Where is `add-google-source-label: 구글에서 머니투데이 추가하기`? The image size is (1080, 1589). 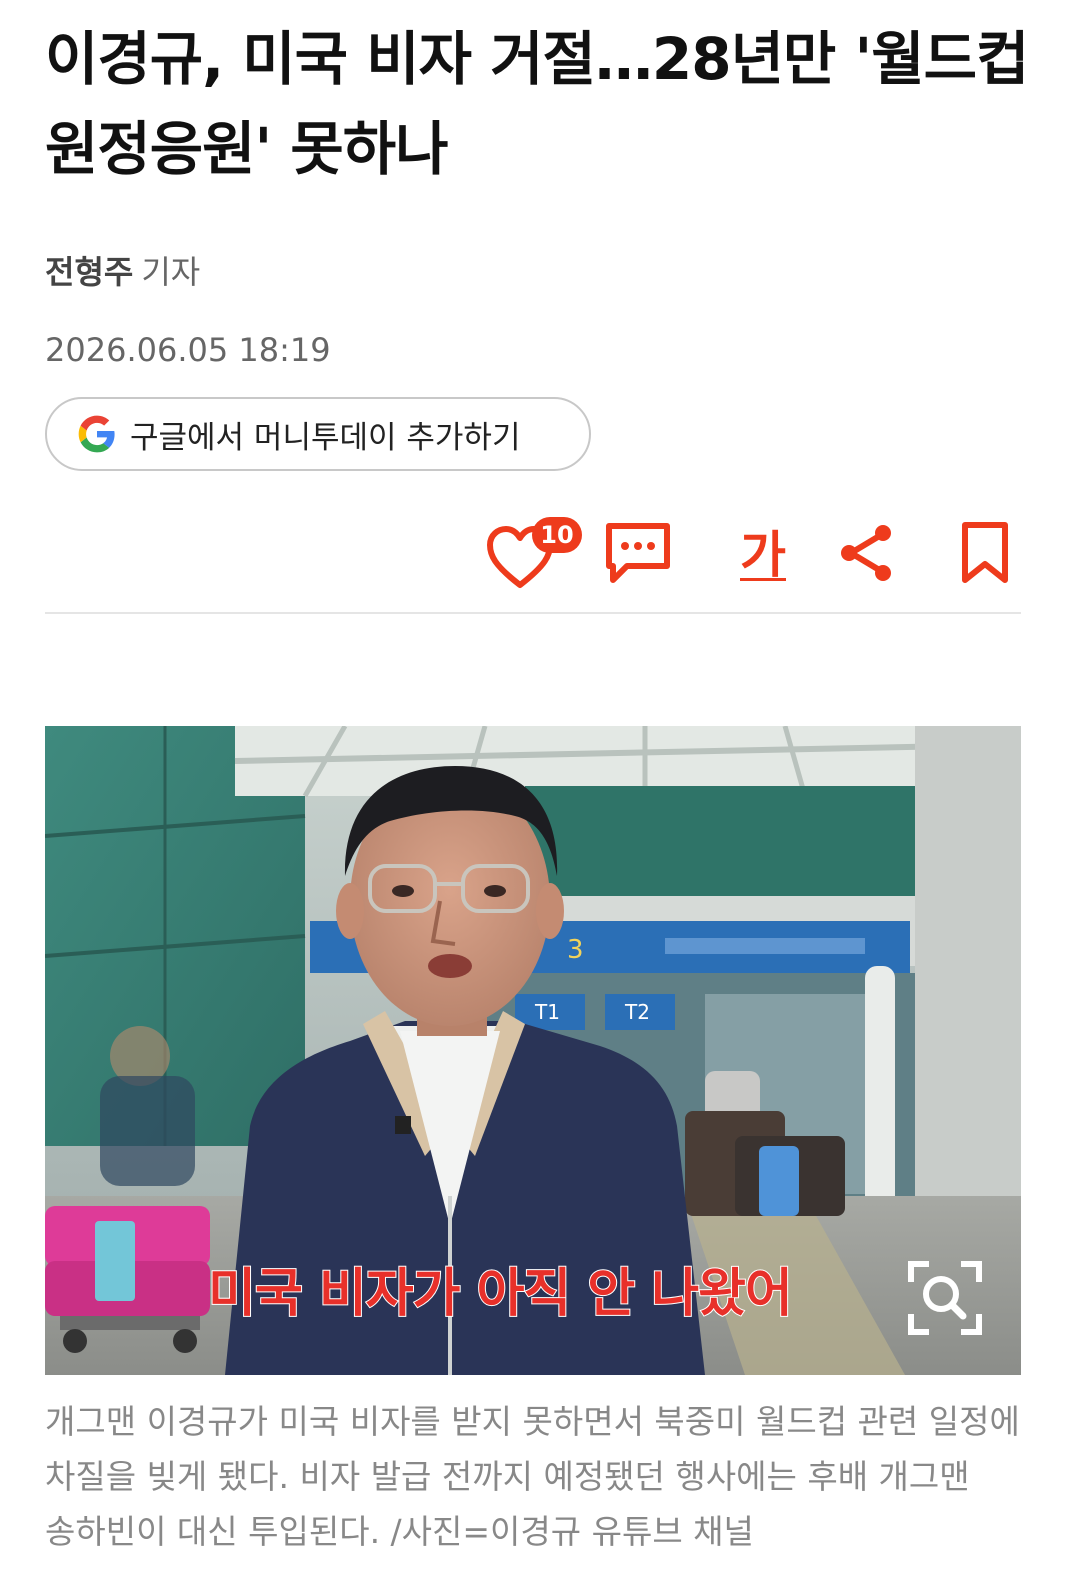 add-google-source-label: 구글에서 머니투데이 추가하기 is located at coordinates (325, 437).